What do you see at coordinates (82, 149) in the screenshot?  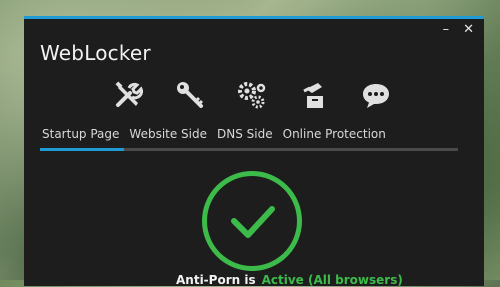 I see `tab-selected-indicator` at bounding box center [82, 149].